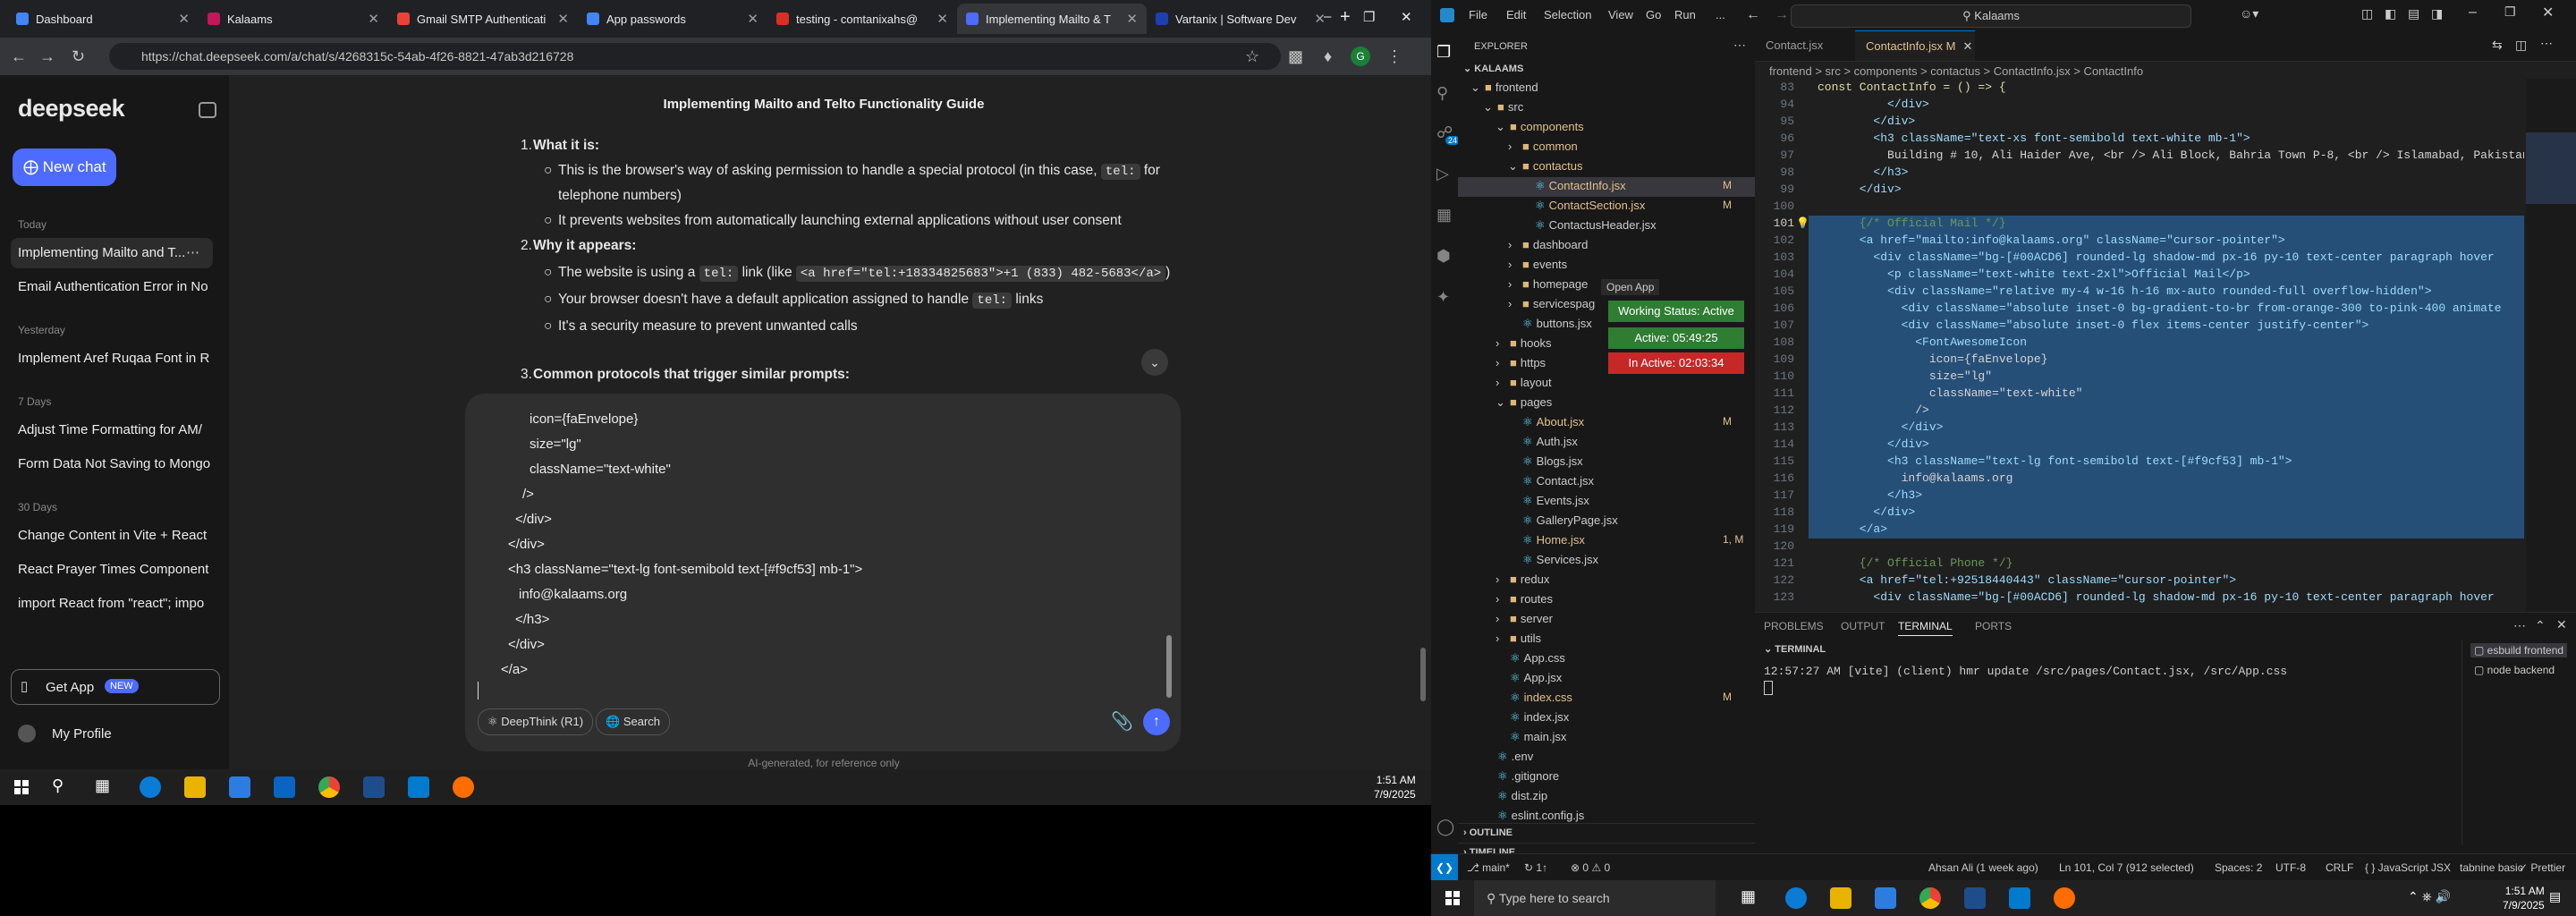 This screenshot has width=2576, height=916. Describe the element at coordinates (112, 604) in the screenshot. I see `chat-history-item: import React from "react"; impo` at that location.